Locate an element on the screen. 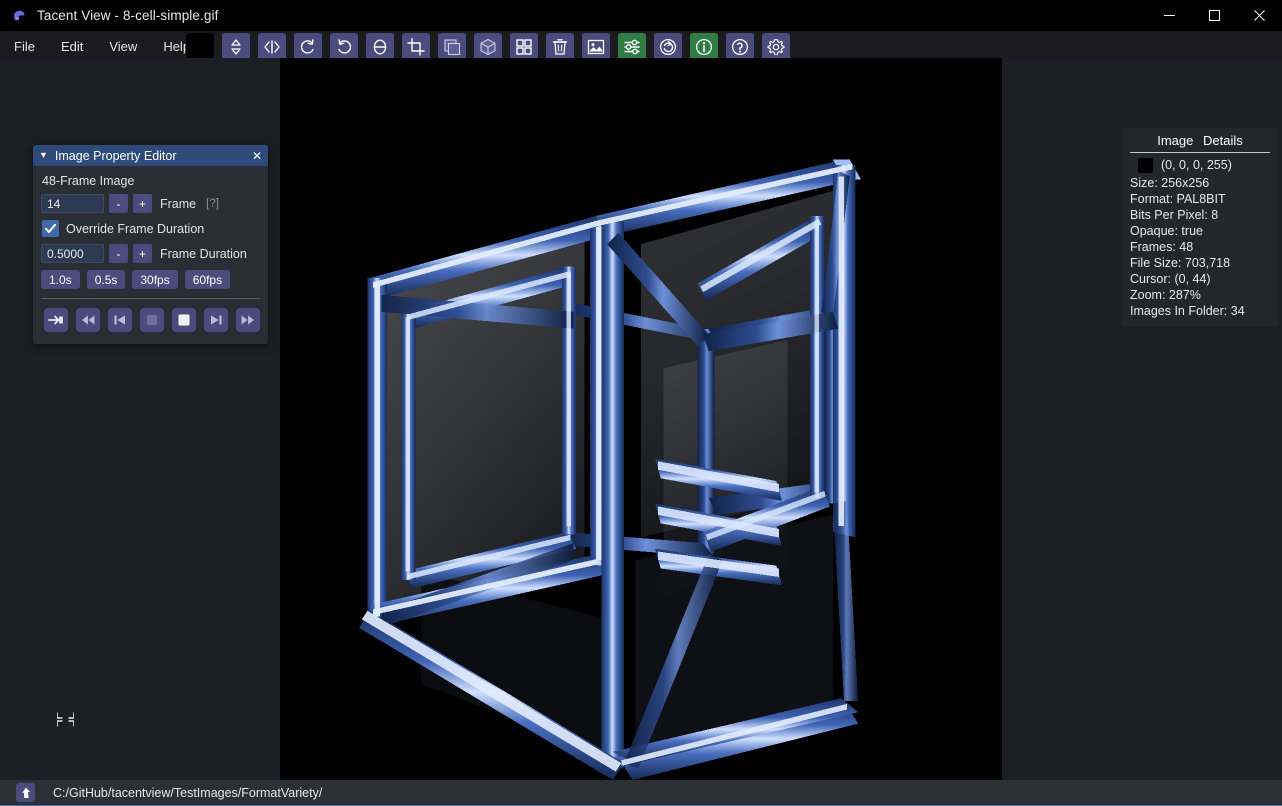 The width and height of the screenshot is (1282, 806). frame-duration-label: Frame Duration is located at coordinates (203, 253).